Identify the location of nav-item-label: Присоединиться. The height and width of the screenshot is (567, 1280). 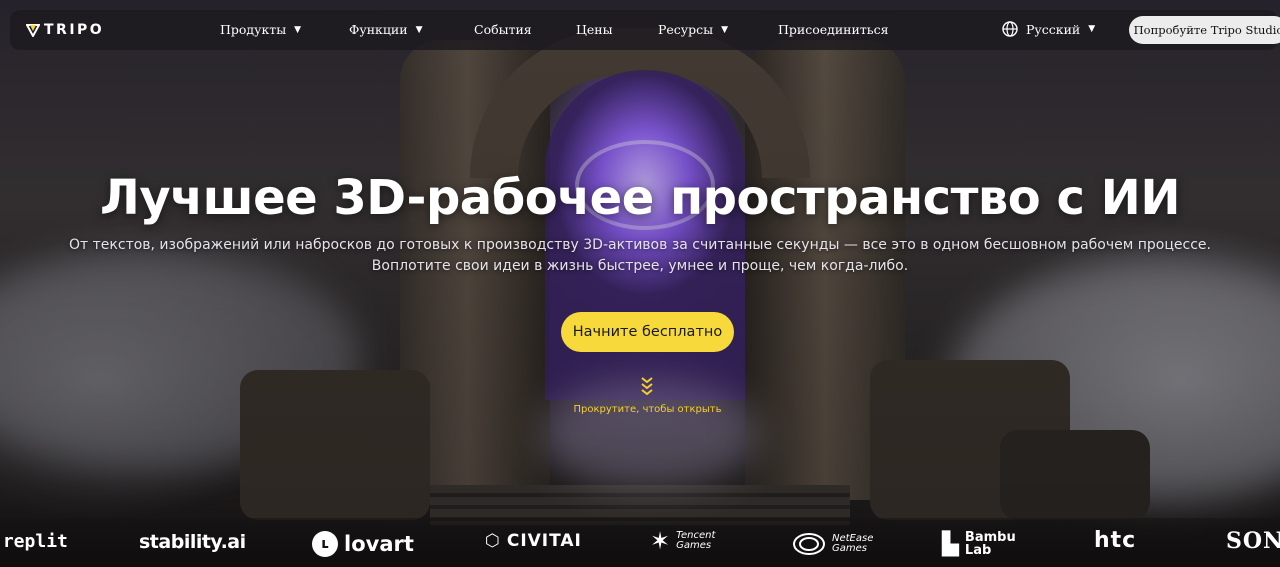
(833, 29).